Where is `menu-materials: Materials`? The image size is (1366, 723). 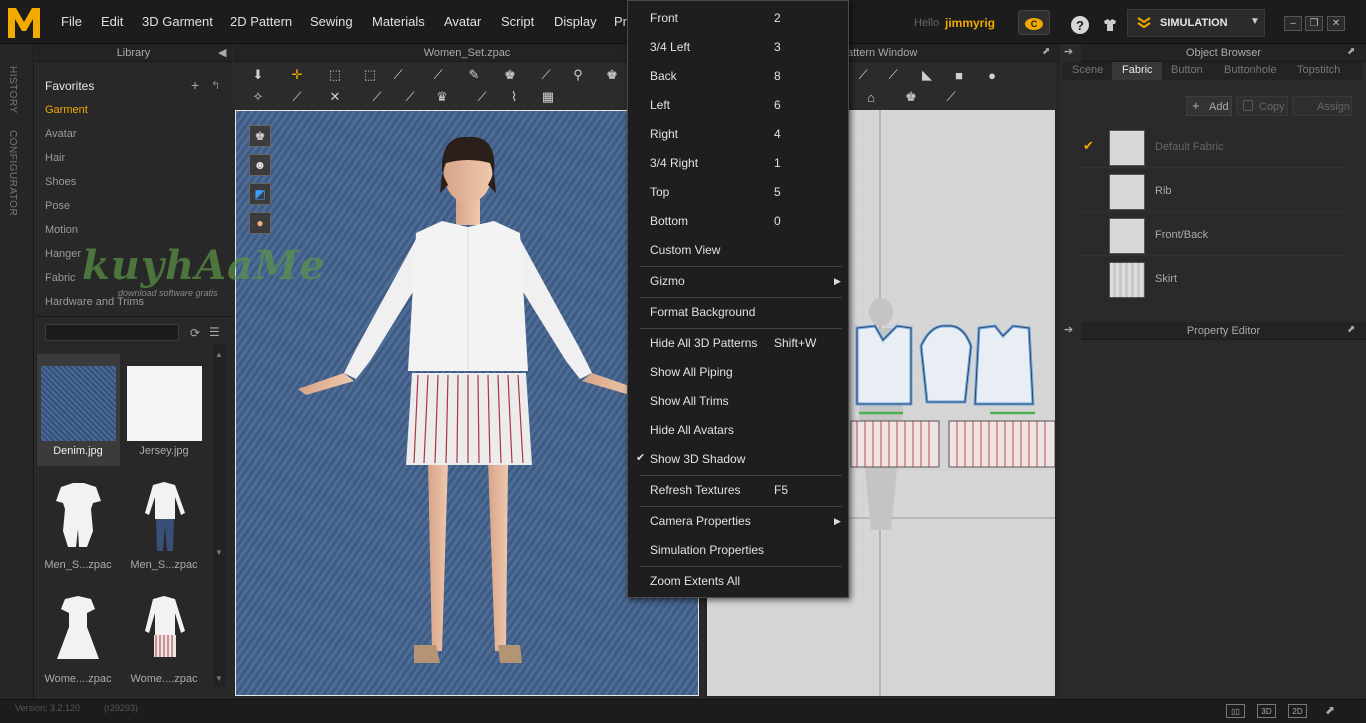
menu-materials: Materials is located at coordinates (398, 21).